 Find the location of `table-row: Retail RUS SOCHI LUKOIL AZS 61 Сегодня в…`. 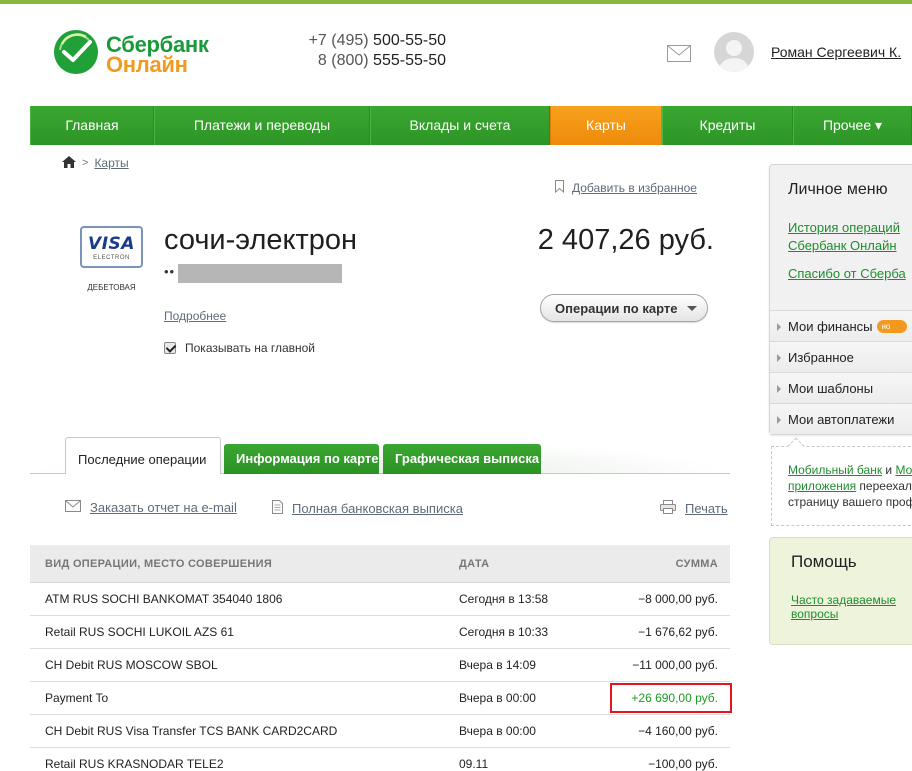

table-row: Retail RUS SOCHI LUKOIL AZS 61 Сегодня в… is located at coordinates (380, 632).